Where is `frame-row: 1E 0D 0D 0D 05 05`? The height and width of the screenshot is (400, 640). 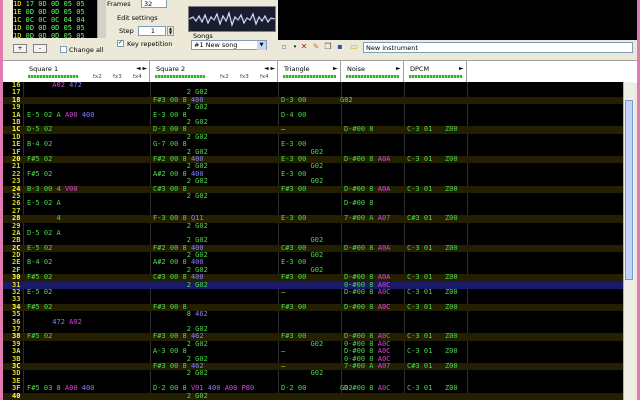 frame-row: 1E 0D 0D 0D 05 05 is located at coordinates (59, 12).